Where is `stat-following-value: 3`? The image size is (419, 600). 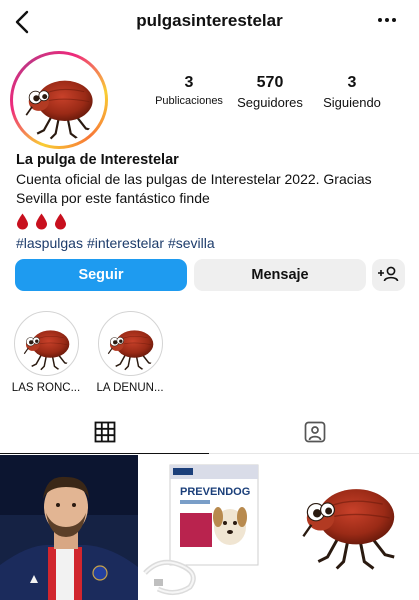 stat-following-value: 3 is located at coordinates (352, 82).